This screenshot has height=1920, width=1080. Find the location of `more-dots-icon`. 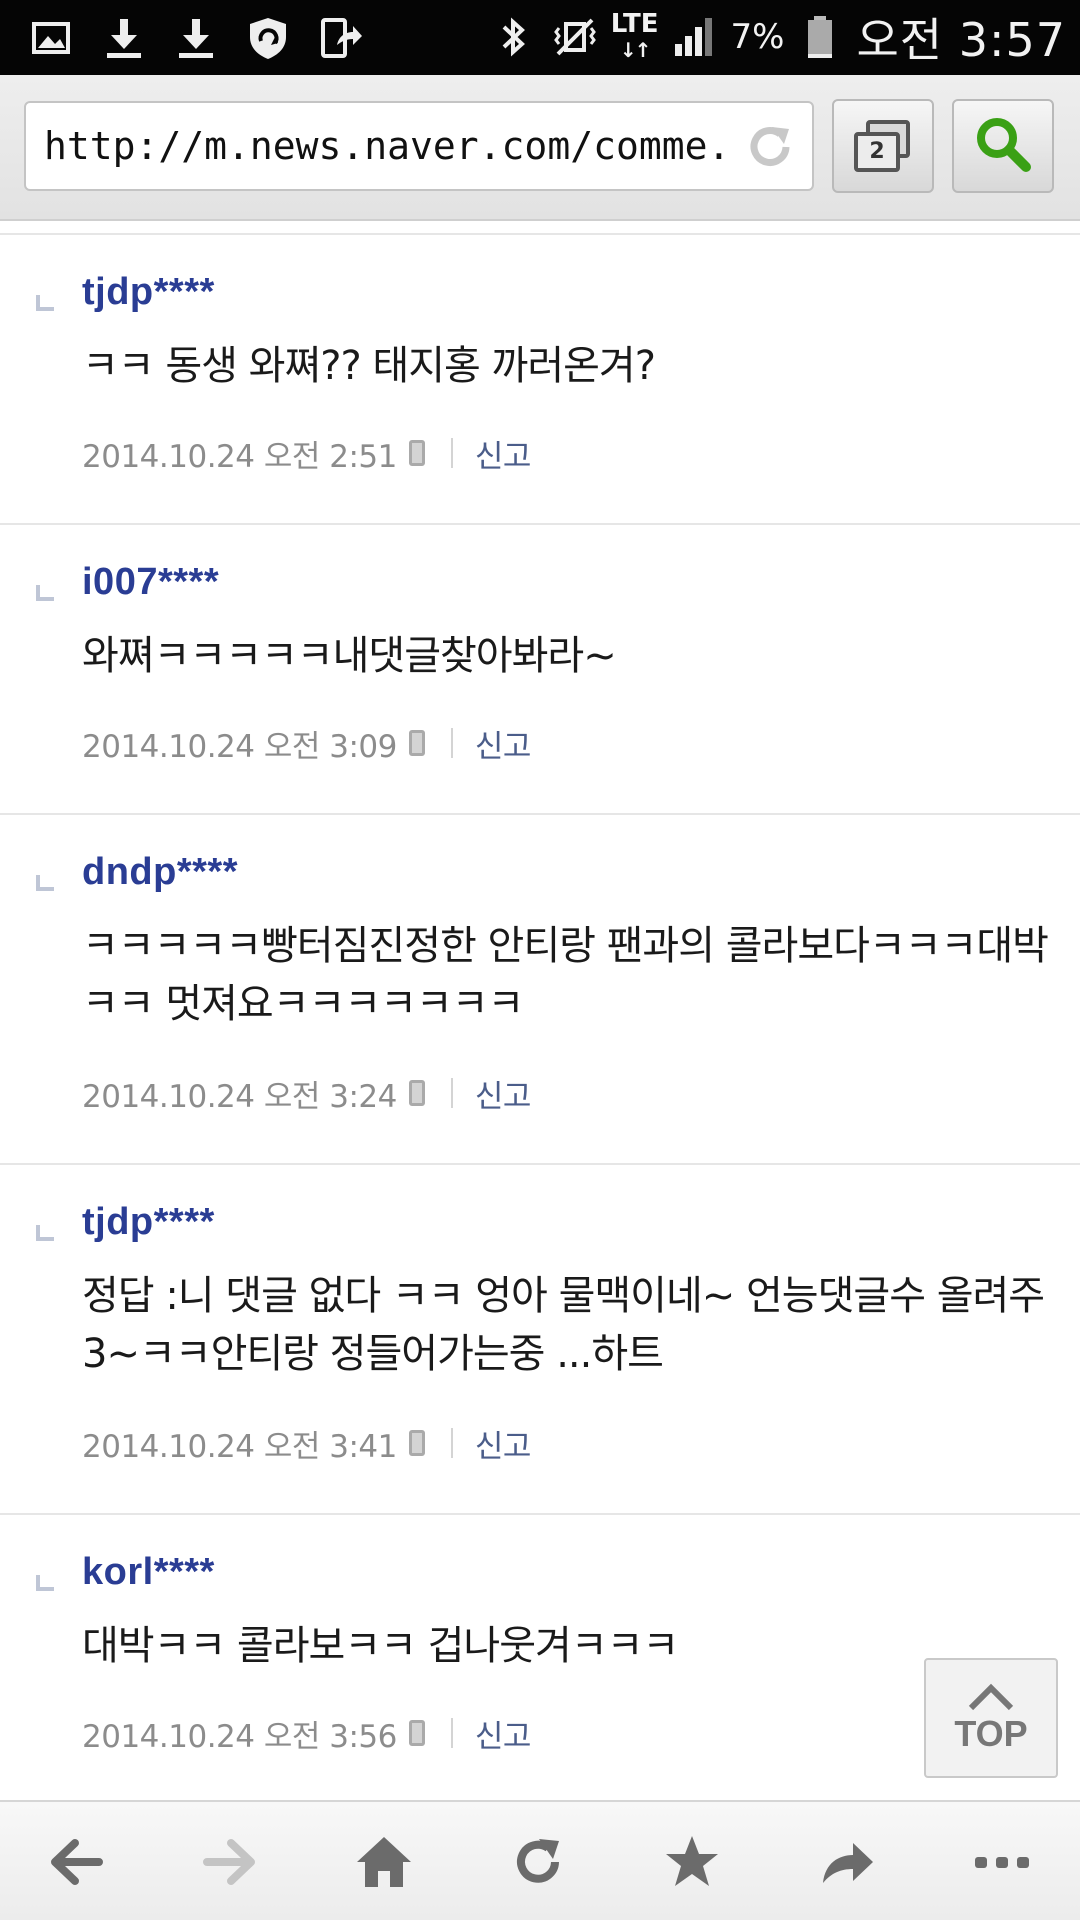

more-dots-icon is located at coordinates (1002, 1862).